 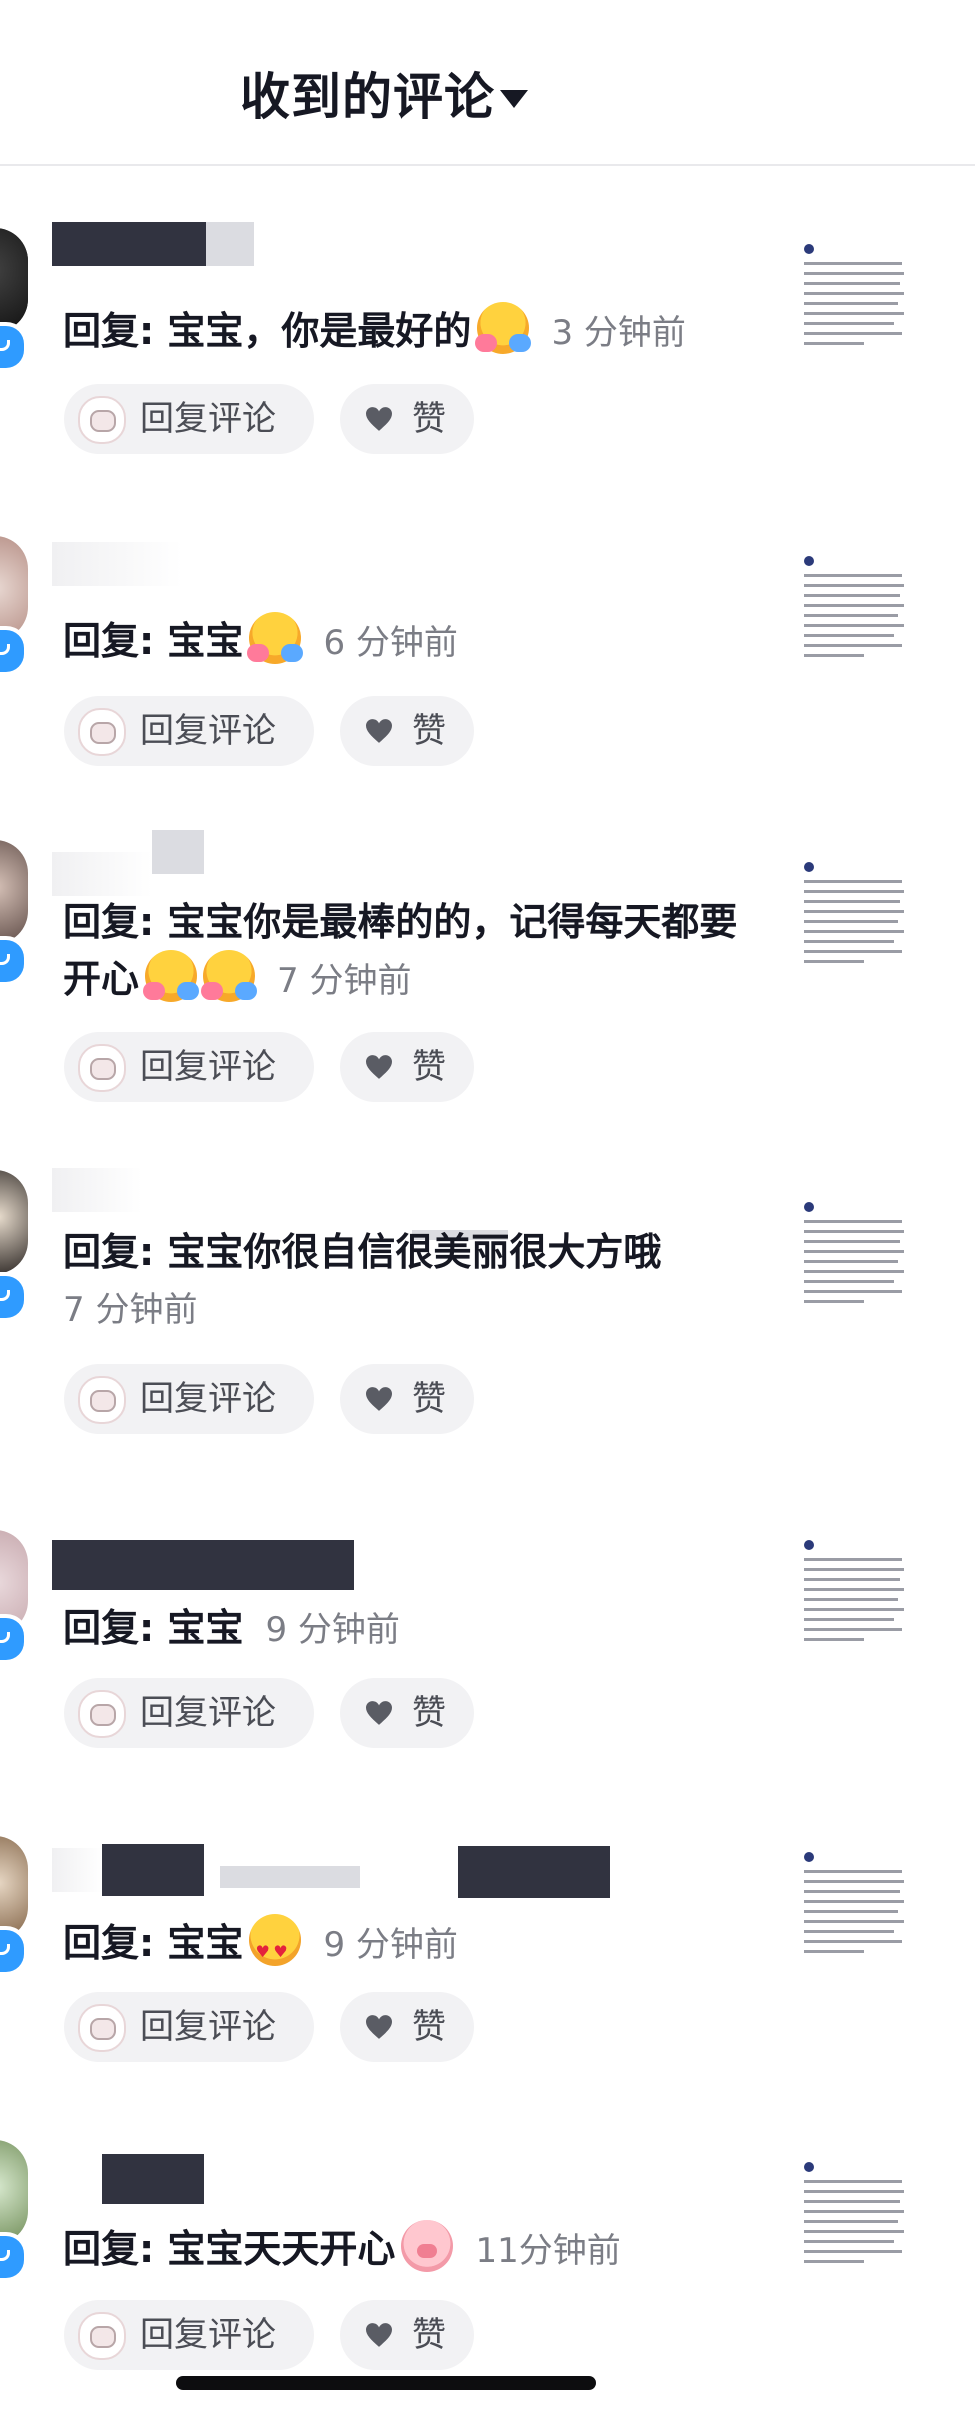 I want to click on comment-text: 回复: 宝宝 6 分钟前, so click(x=413, y=641).